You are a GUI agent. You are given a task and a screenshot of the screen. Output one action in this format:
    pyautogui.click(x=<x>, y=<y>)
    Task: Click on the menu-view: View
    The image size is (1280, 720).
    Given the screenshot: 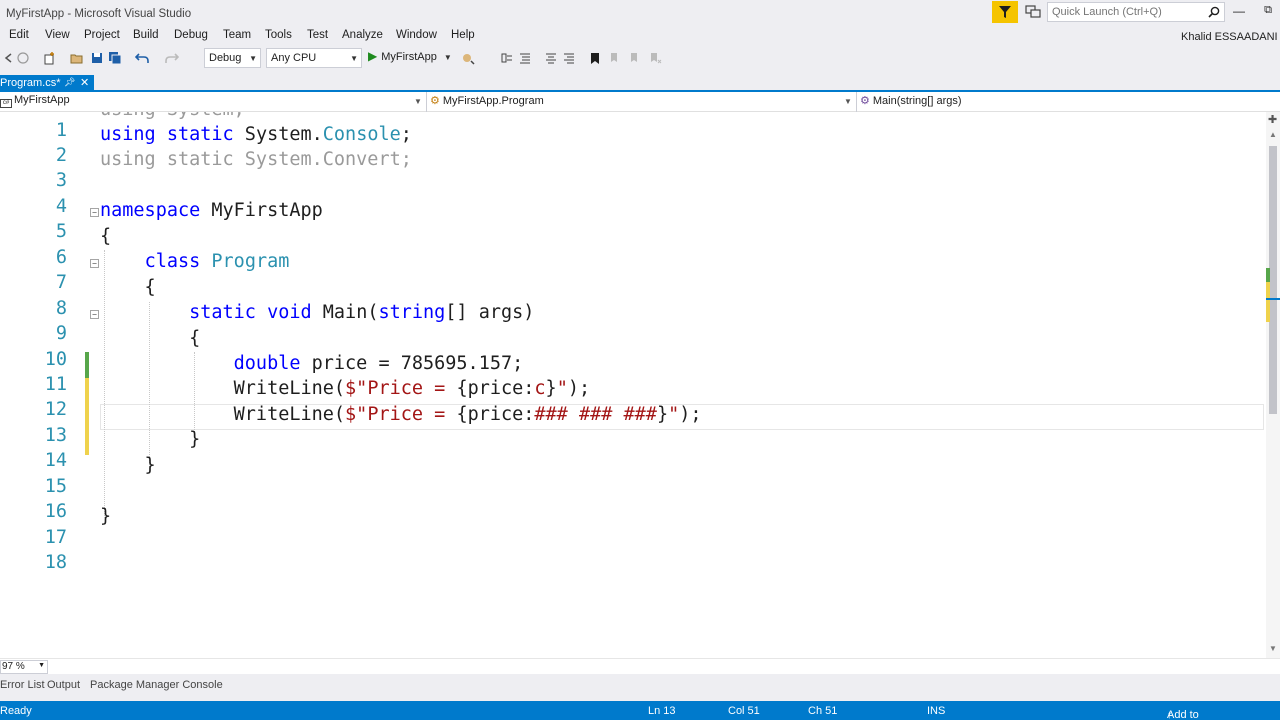 What is the action you would take?
    pyautogui.click(x=57, y=35)
    